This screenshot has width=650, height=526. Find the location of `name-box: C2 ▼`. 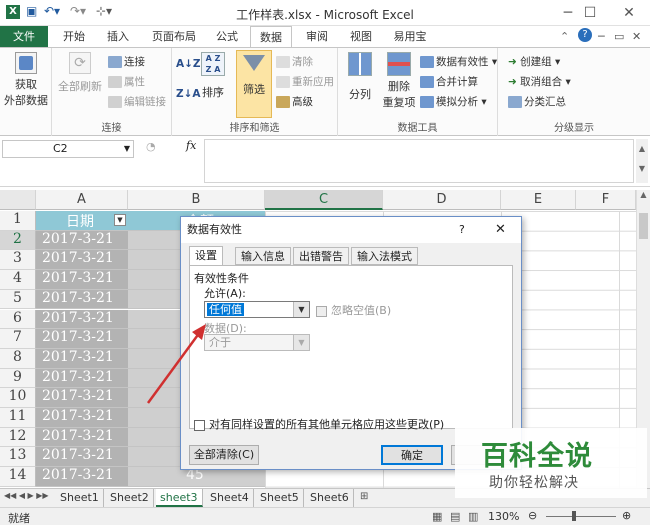

name-box: C2 ▼ is located at coordinates (68, 149).